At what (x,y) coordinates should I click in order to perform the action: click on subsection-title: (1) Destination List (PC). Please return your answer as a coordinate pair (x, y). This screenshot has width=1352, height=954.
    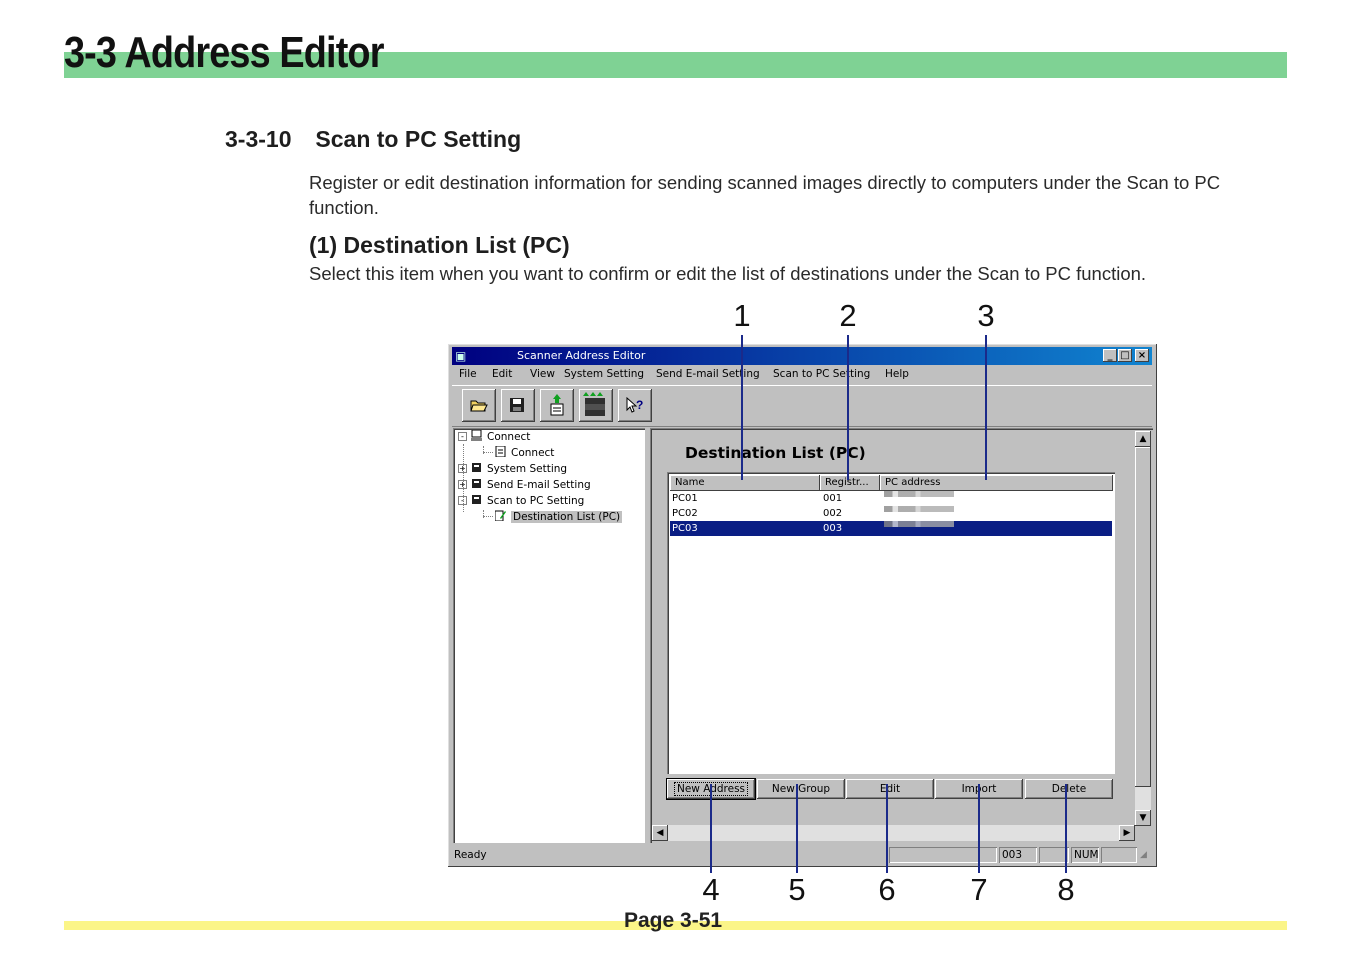
    Looking at the image, I should click on (439, 245).